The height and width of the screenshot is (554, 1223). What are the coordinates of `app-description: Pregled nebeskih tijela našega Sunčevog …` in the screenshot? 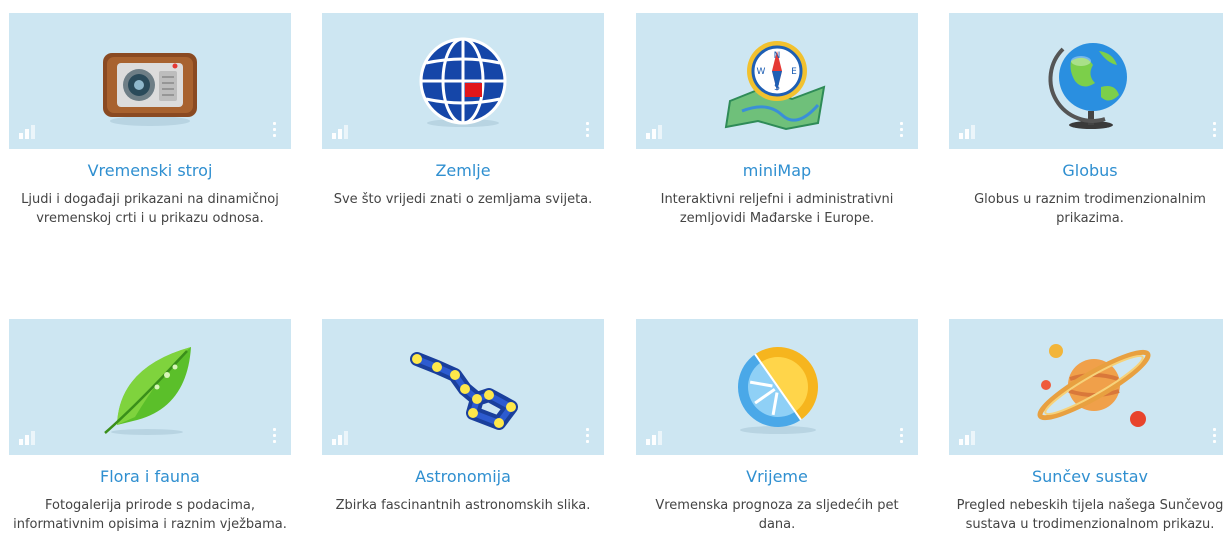 It's located at (1089, 515).